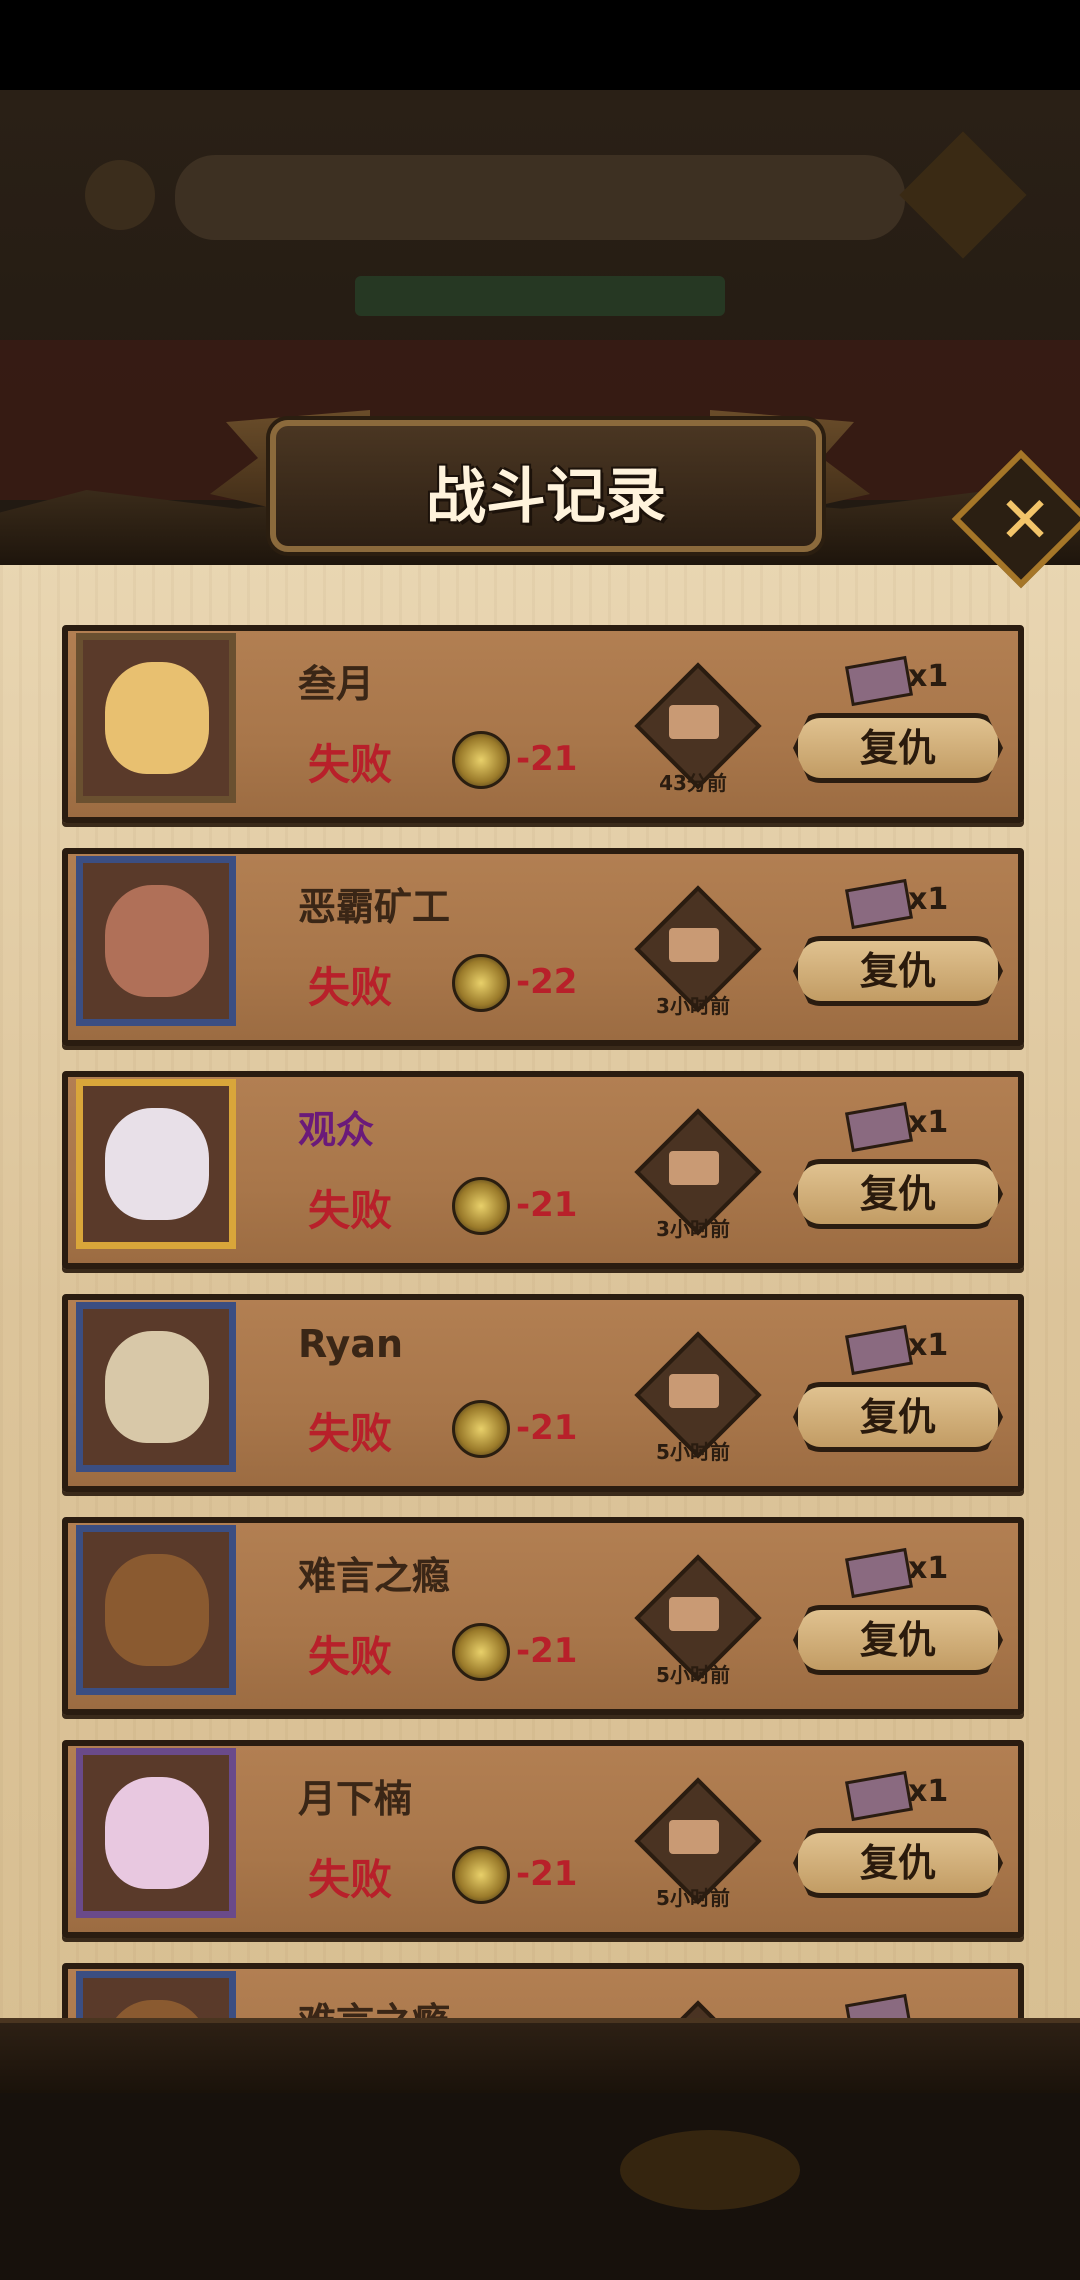 The image size is (1080, 2280). Describe the element at coordinates (120, 195) in the screenshot. I see `background-help-icon` at that location.